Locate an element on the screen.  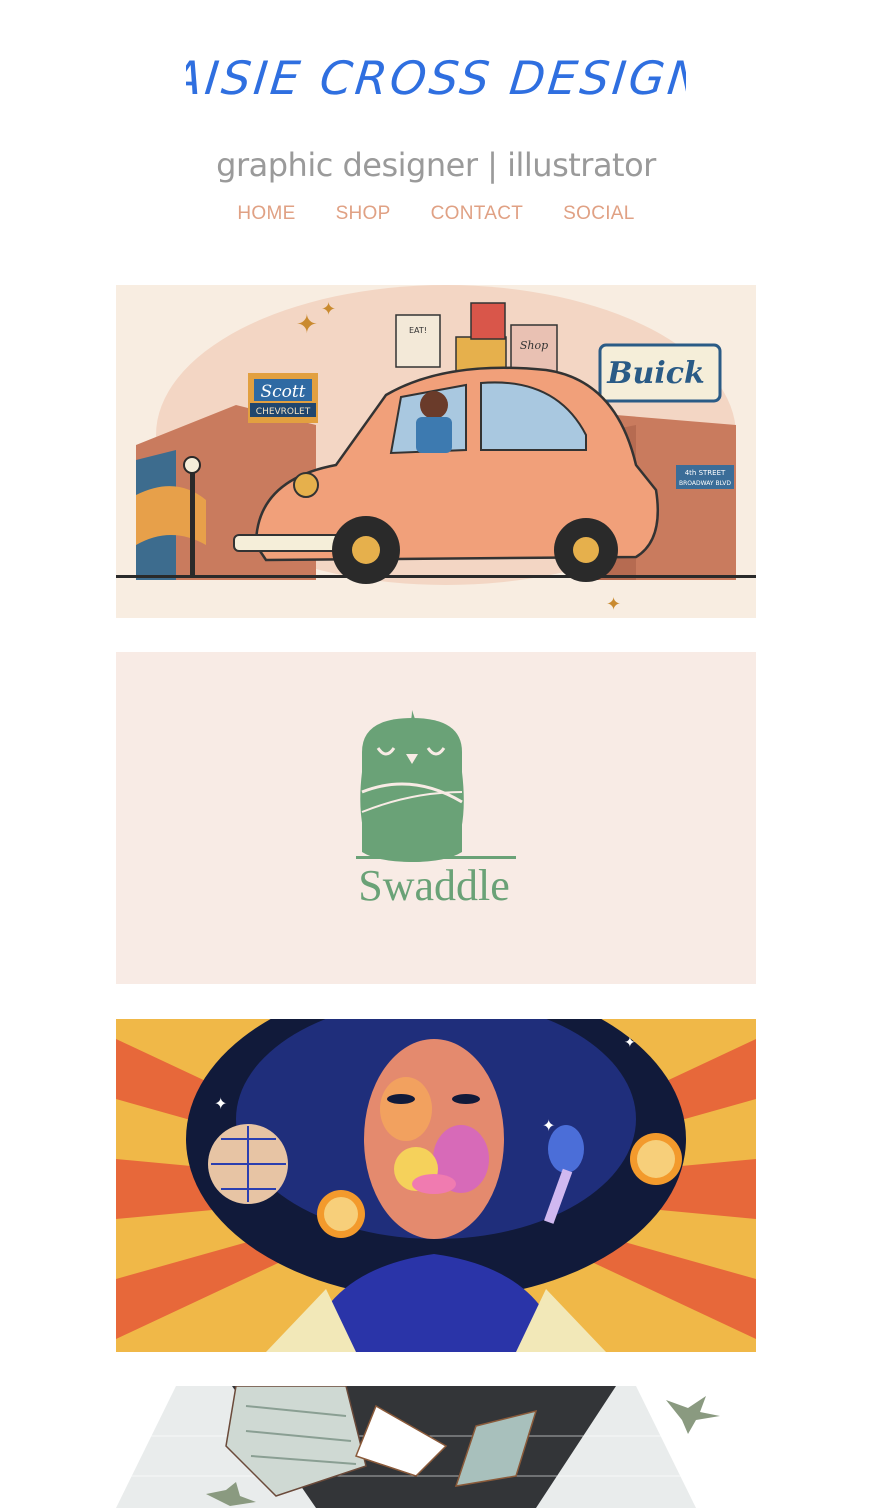
swaddle-wordmark: Swaddle is located at coordinates (434, 885).